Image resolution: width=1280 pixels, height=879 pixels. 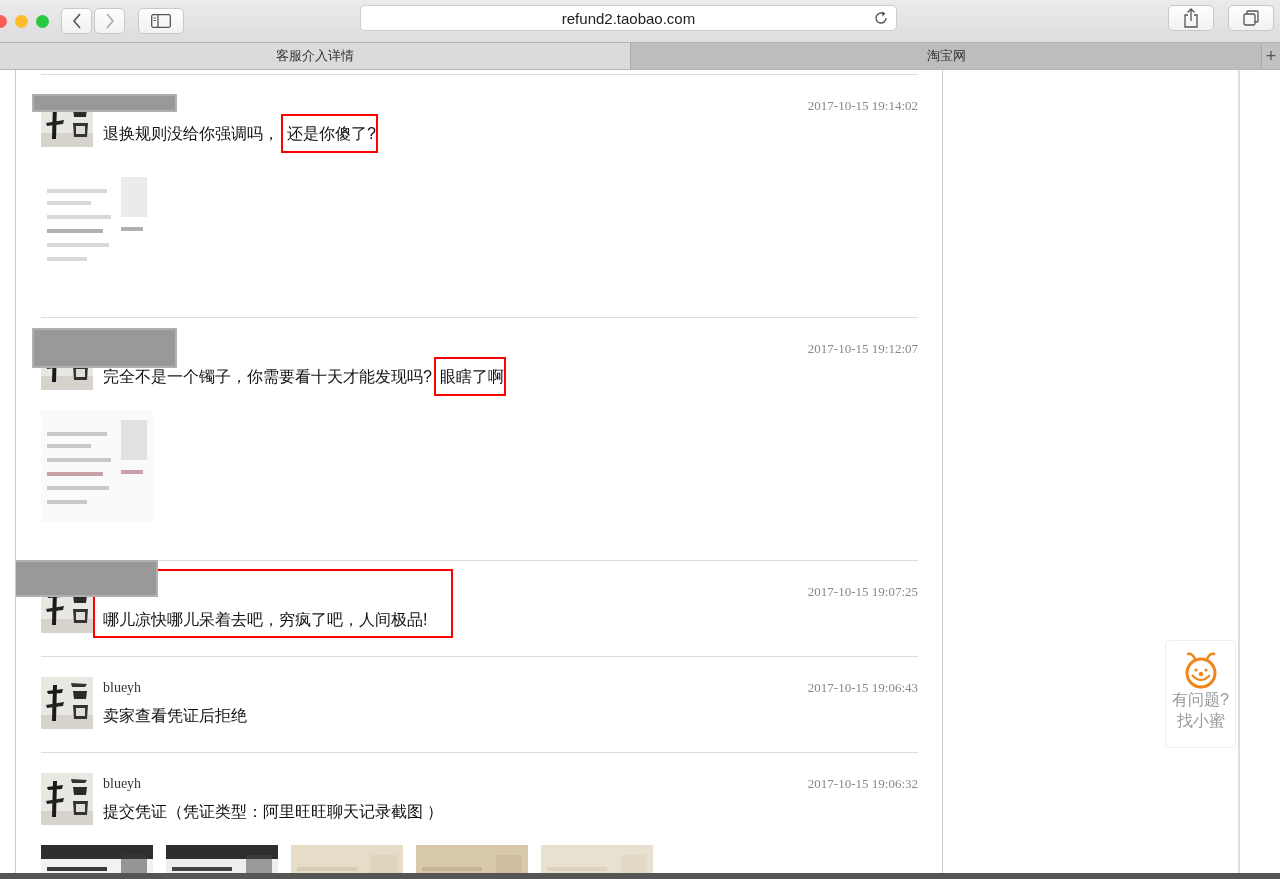 What do you see at coordinates (315, 56) in the screenshot?
I see `browser-tab: 客服介入详情` at bounding box center [315, 56].